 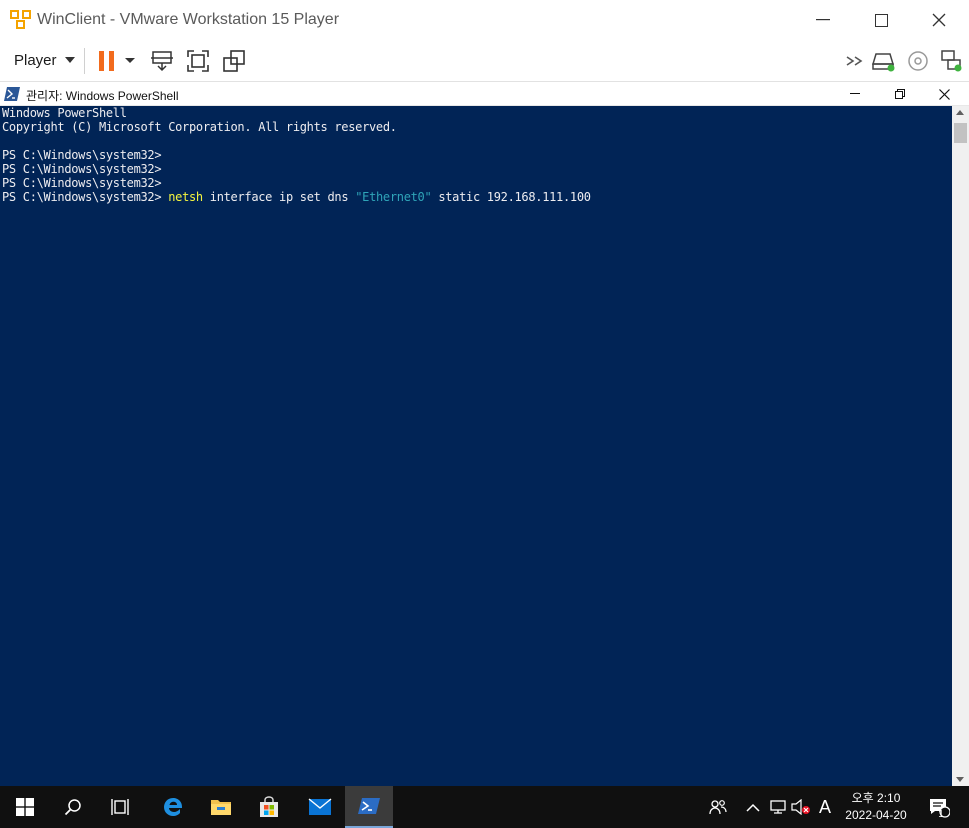 I want to click on cd-icon, so click(x=918, y=61).